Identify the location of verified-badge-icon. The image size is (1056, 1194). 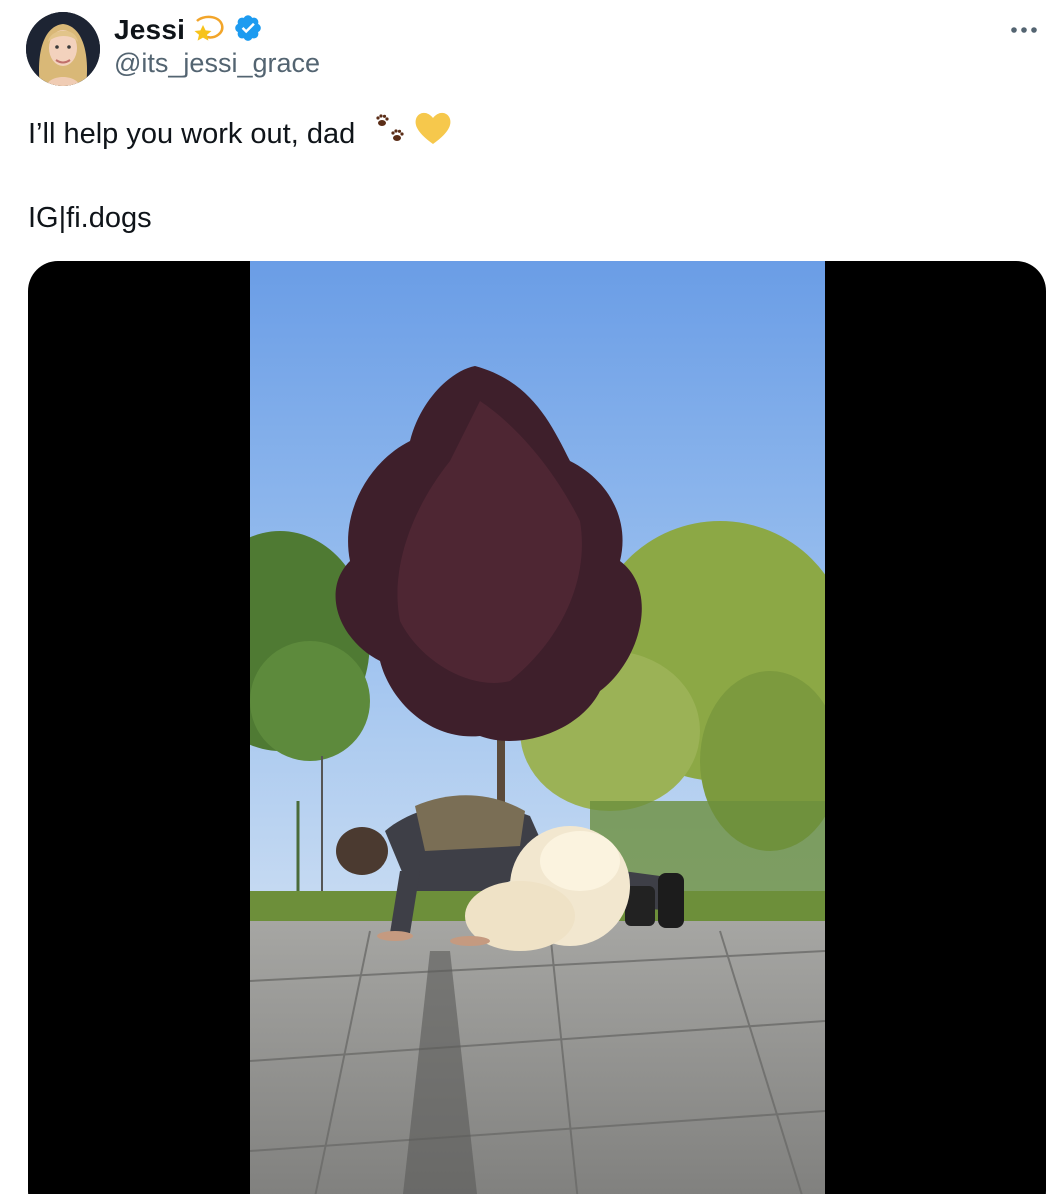
(248, 30).